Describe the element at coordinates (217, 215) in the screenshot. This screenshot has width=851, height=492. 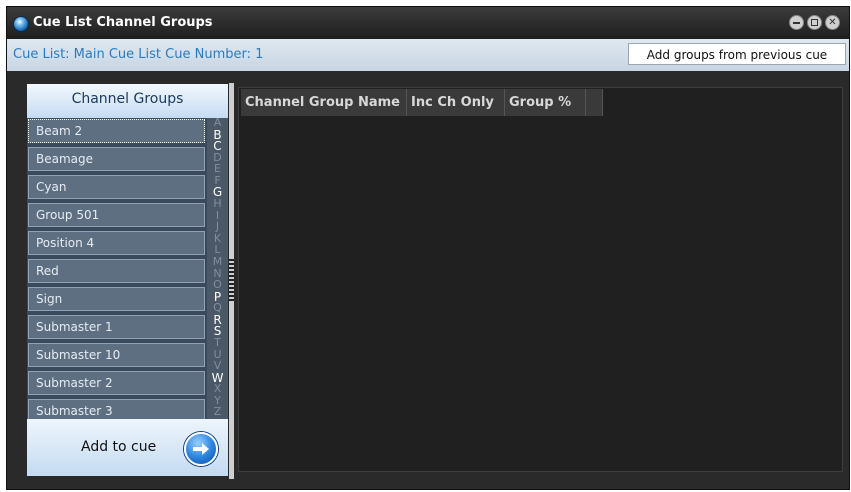
I see `alphabet-letter: I` at that location.